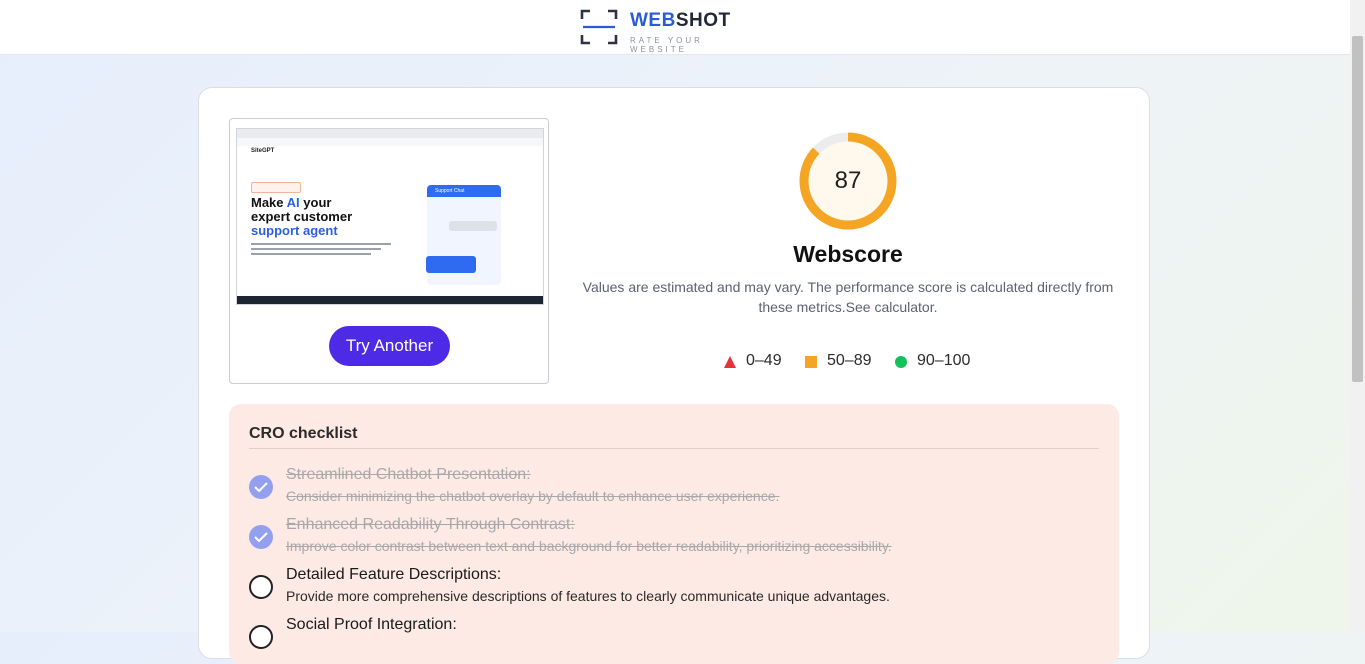  Describe the element at coordinates (473, 226) in the screenshot. I see `preview-chat-message` at that location.